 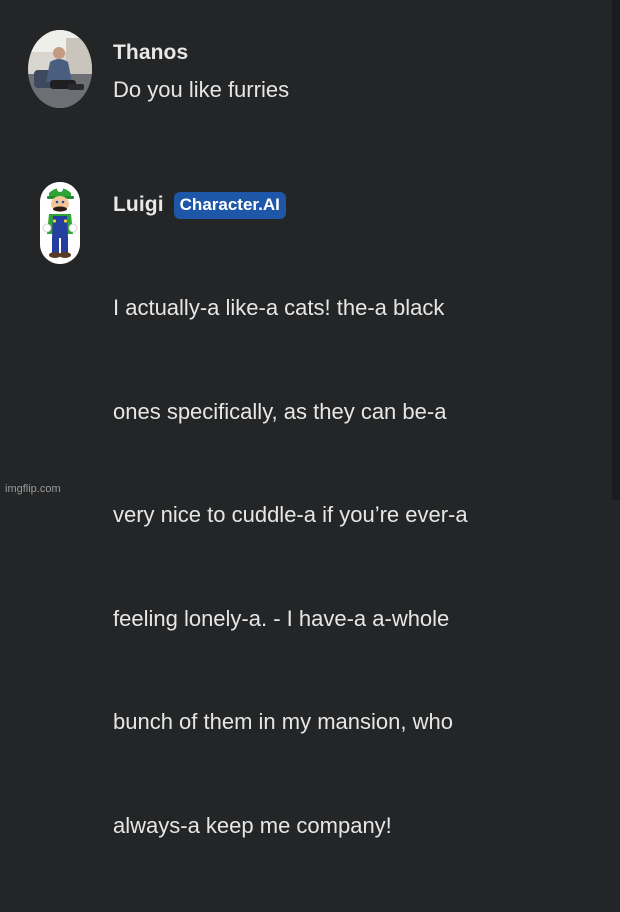 I want to click on author-row: Luigi Character.AI, so click(x=353, y=205).